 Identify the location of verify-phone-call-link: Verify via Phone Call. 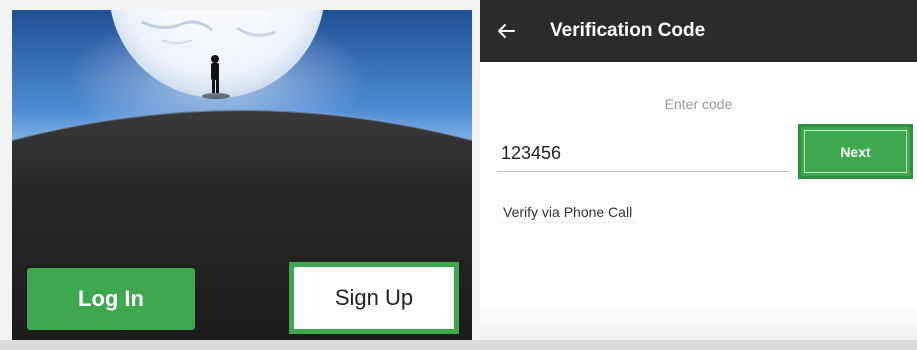
(568, 212).